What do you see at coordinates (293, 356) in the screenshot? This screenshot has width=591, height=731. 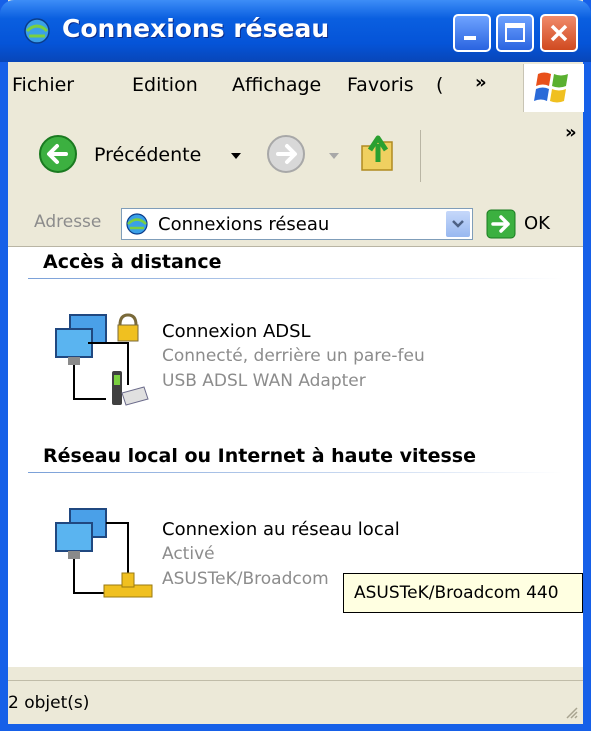 I see `item-status: Connecté, derrière un pare-feu` at bounding box center [293, 356].